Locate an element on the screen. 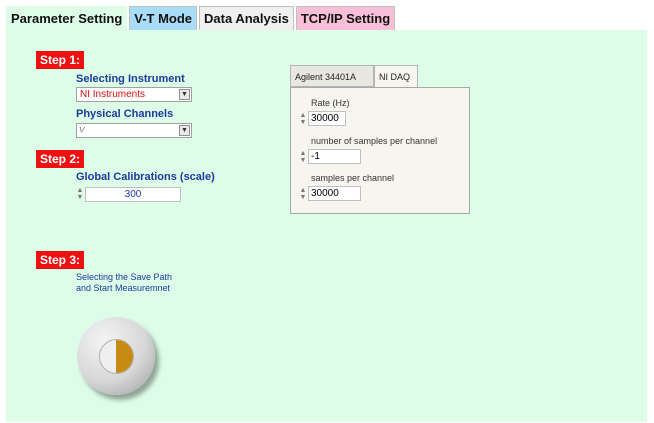  start-measurement-button is located at coordinates (116, 356).